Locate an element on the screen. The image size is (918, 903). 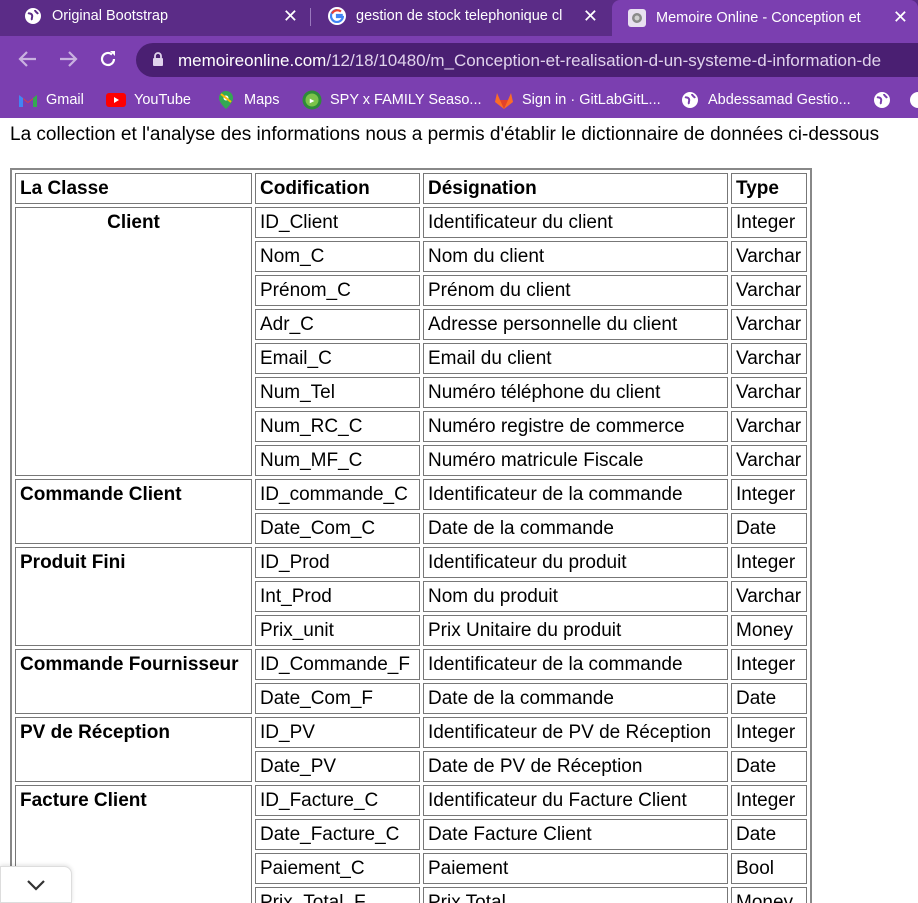
forward-button is located at coordinates (68, 59).